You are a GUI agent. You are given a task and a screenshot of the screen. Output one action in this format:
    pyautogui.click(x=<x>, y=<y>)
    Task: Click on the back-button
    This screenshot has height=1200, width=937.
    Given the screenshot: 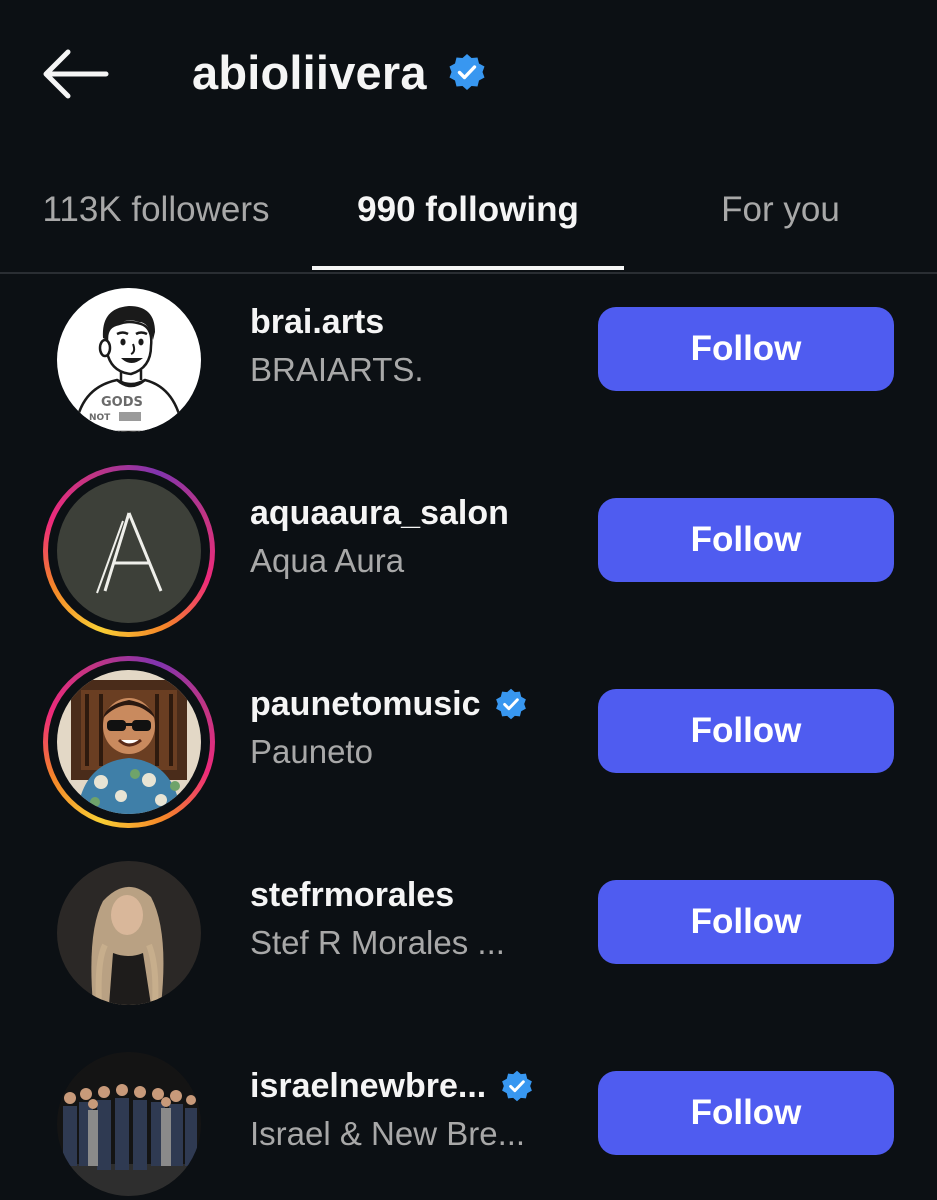 What is the action you would take?
    pyautogui.click(x=74, y=74)
    